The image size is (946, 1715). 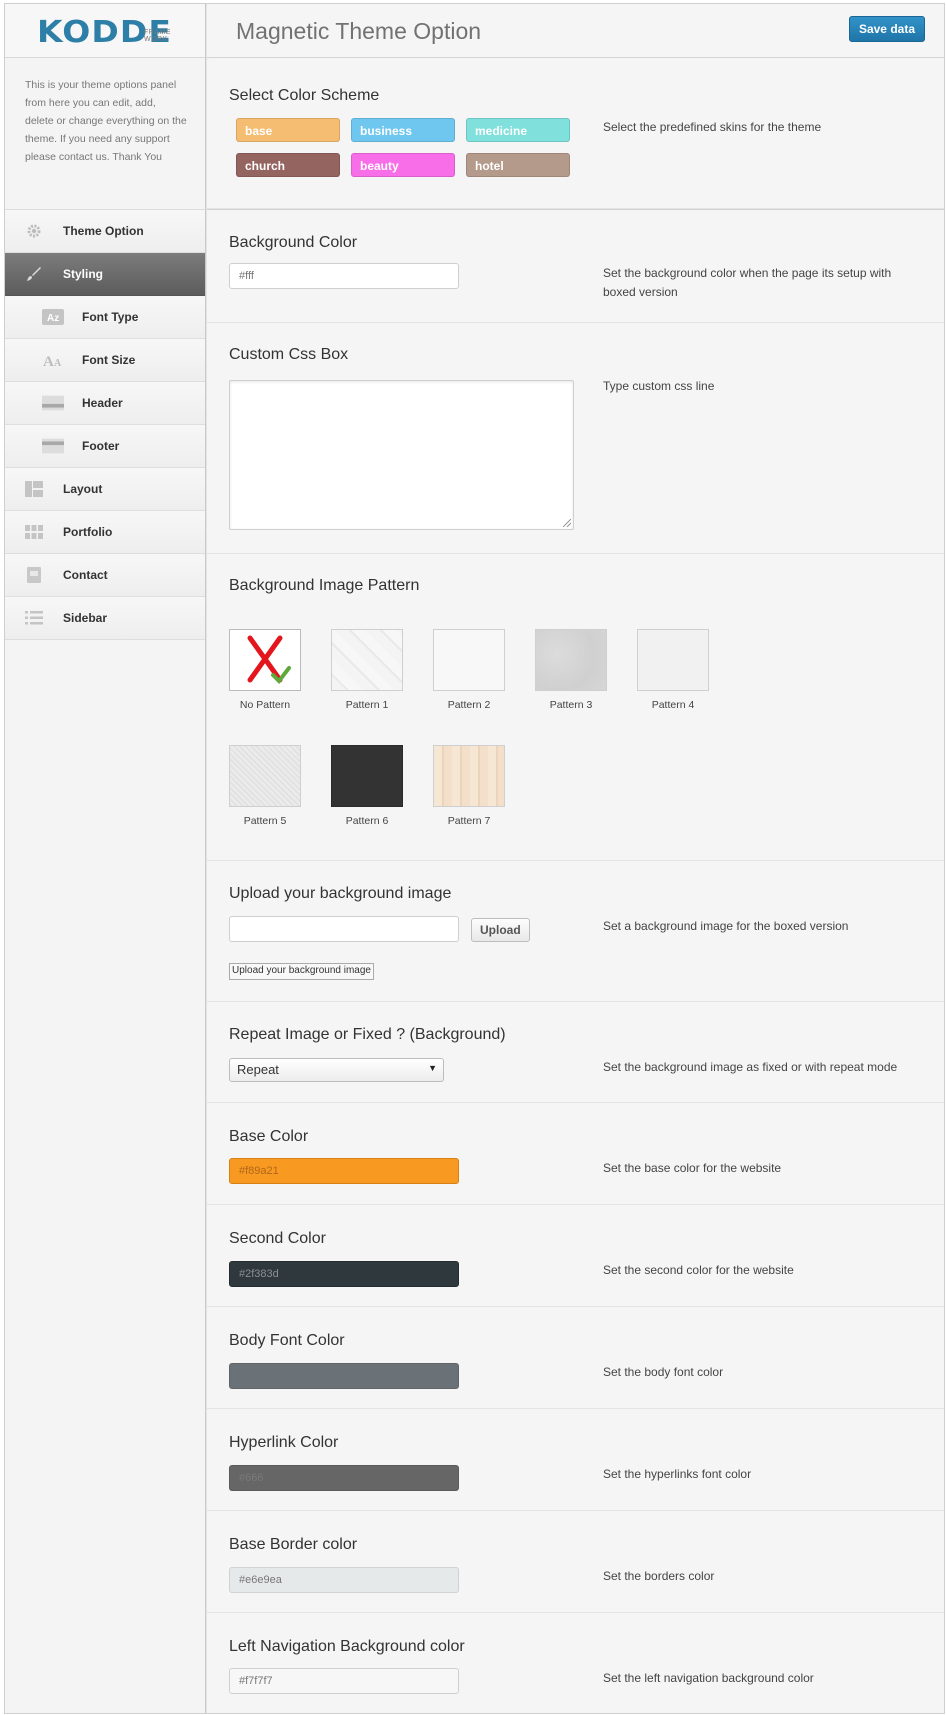 I want to click on sidebar-item-layout: Layout, so click(x=105, y=489).